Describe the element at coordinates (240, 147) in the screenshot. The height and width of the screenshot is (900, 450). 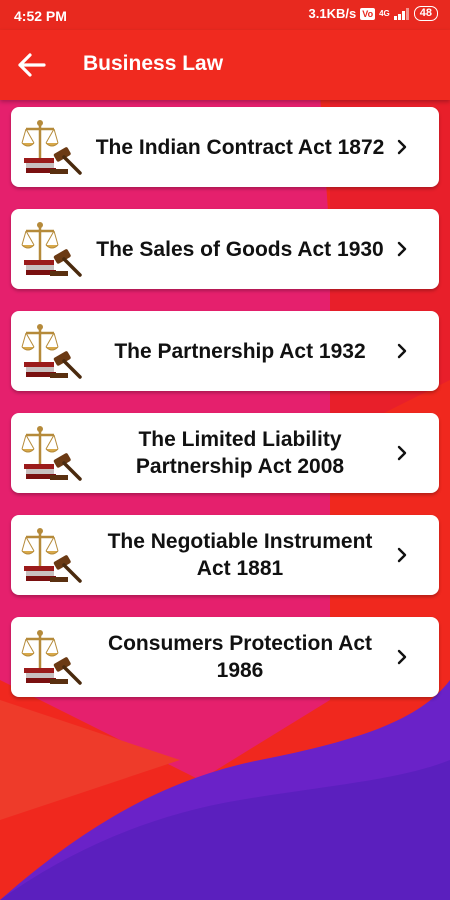
I see `act-title: The Indian Contract Act 1872` at that location.